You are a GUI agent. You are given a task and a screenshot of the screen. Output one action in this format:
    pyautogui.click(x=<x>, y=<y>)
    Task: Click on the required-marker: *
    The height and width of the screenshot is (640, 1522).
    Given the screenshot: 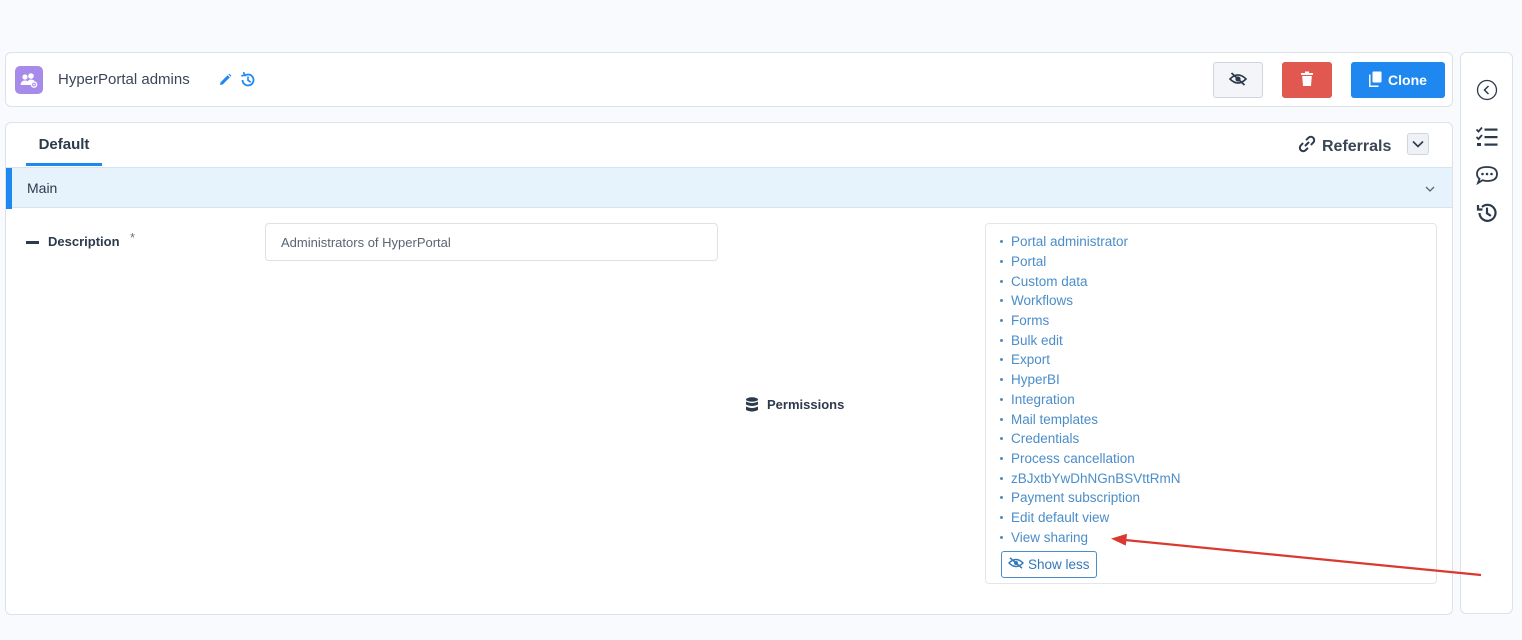 What is the action you would take?
    pyautogui.click(x=133, y=237)
    